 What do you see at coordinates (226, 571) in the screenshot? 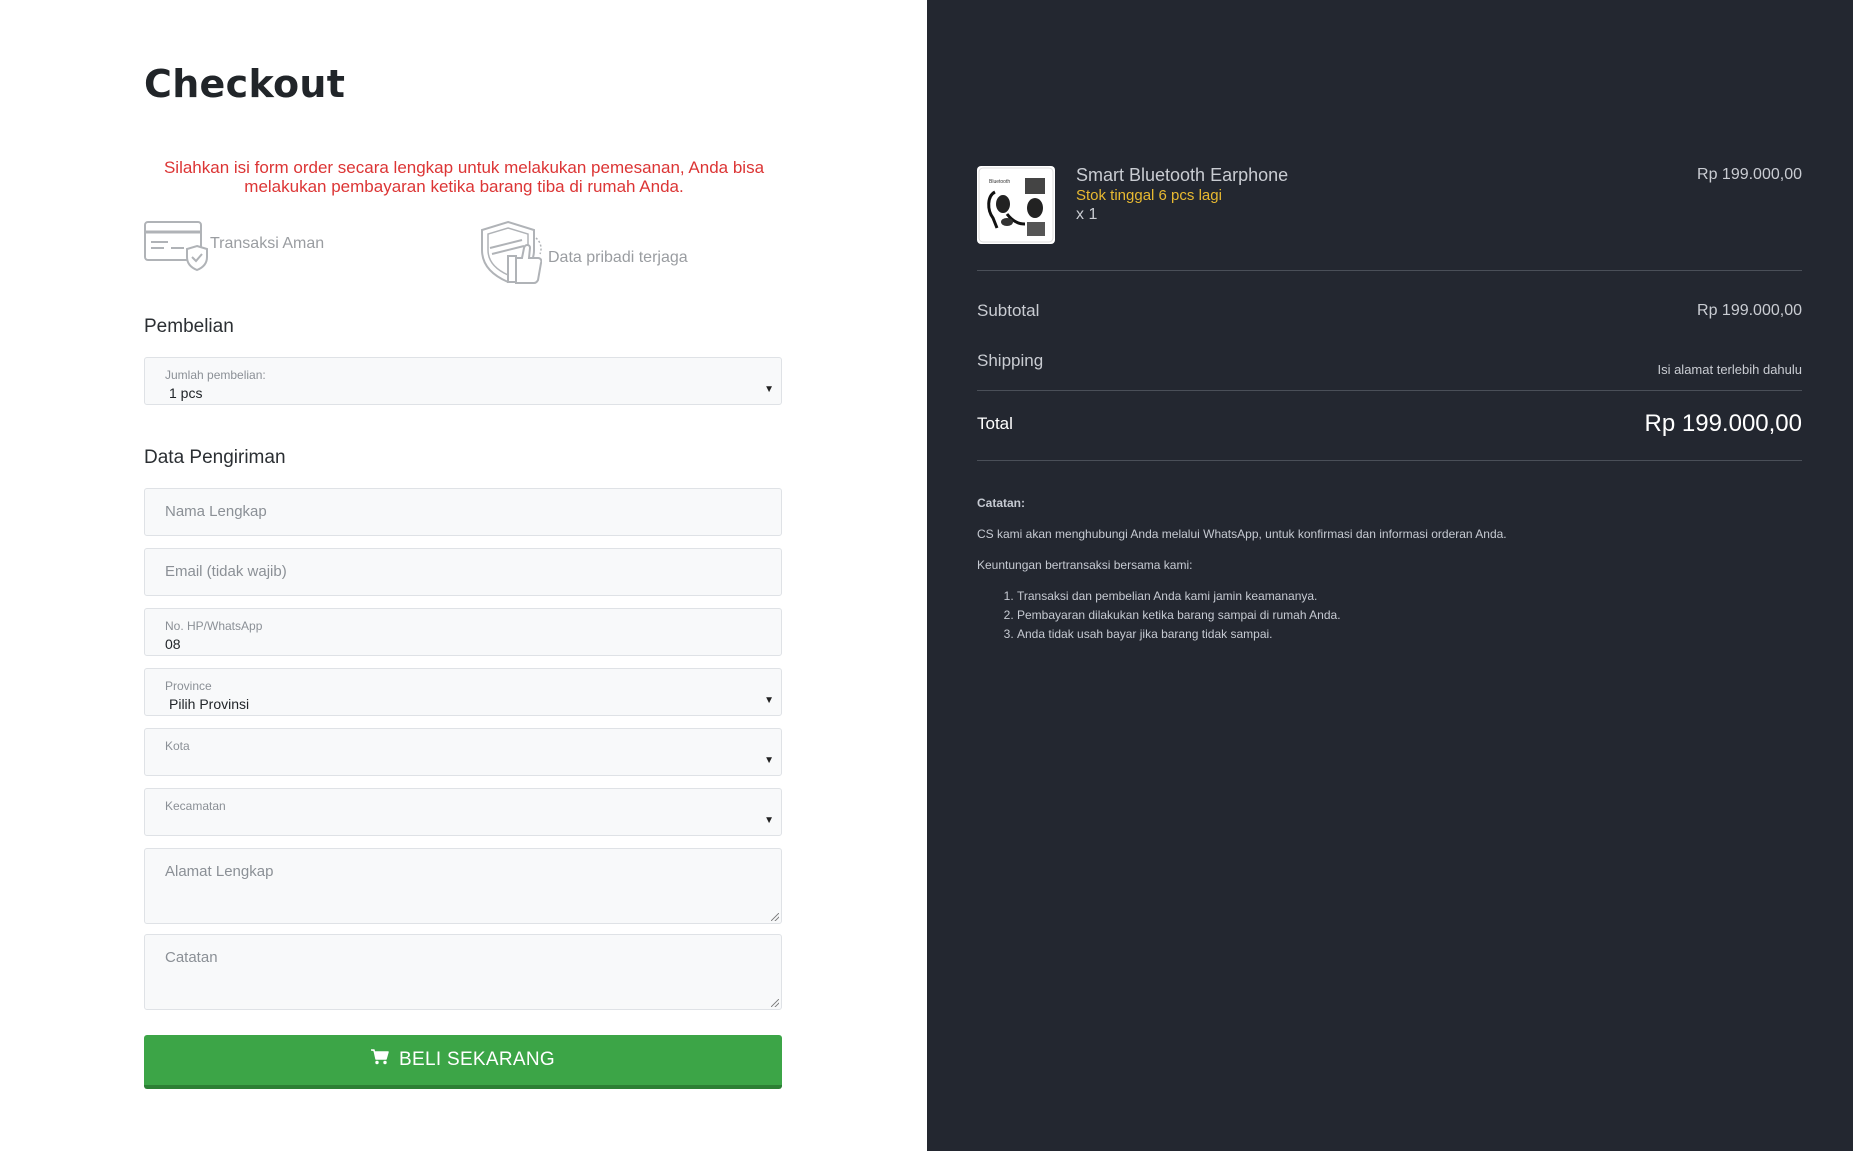
I see `email-placeholder: Email (tidak wajib)` at bounding box center [226, 571].